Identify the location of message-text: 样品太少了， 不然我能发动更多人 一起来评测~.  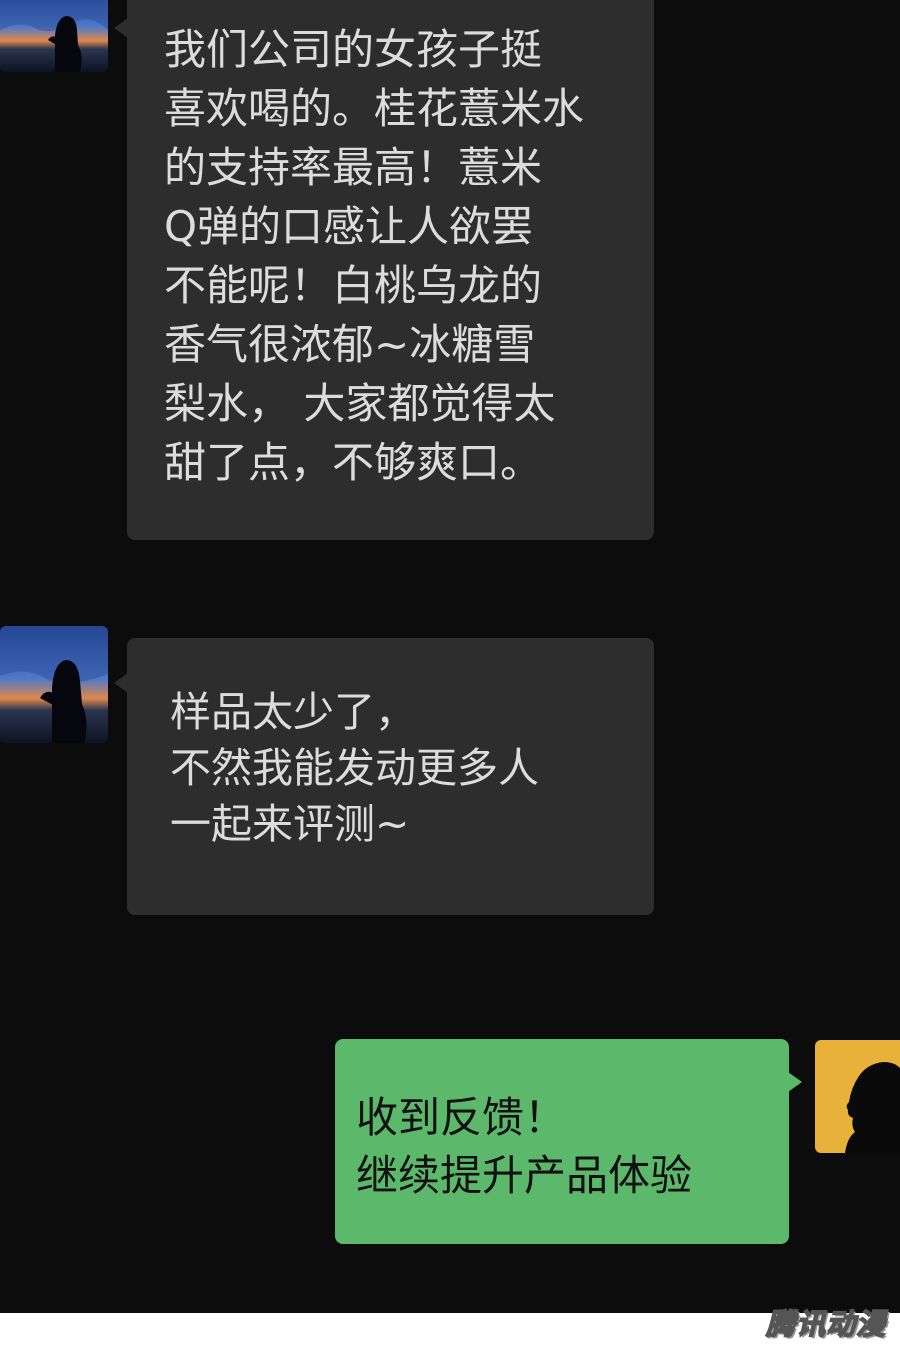
(354, 768).